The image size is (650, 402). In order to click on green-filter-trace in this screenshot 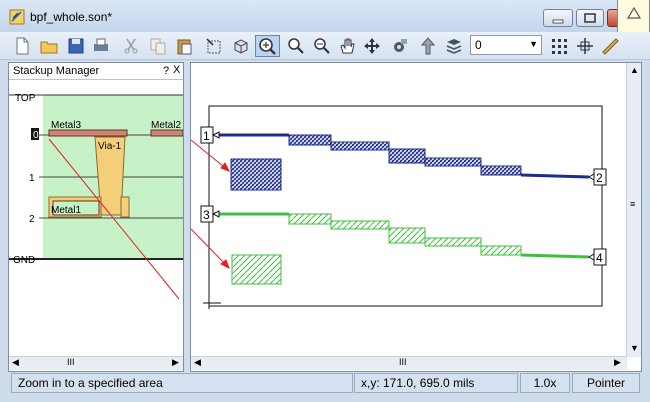, I will do `click(404, 235)`.